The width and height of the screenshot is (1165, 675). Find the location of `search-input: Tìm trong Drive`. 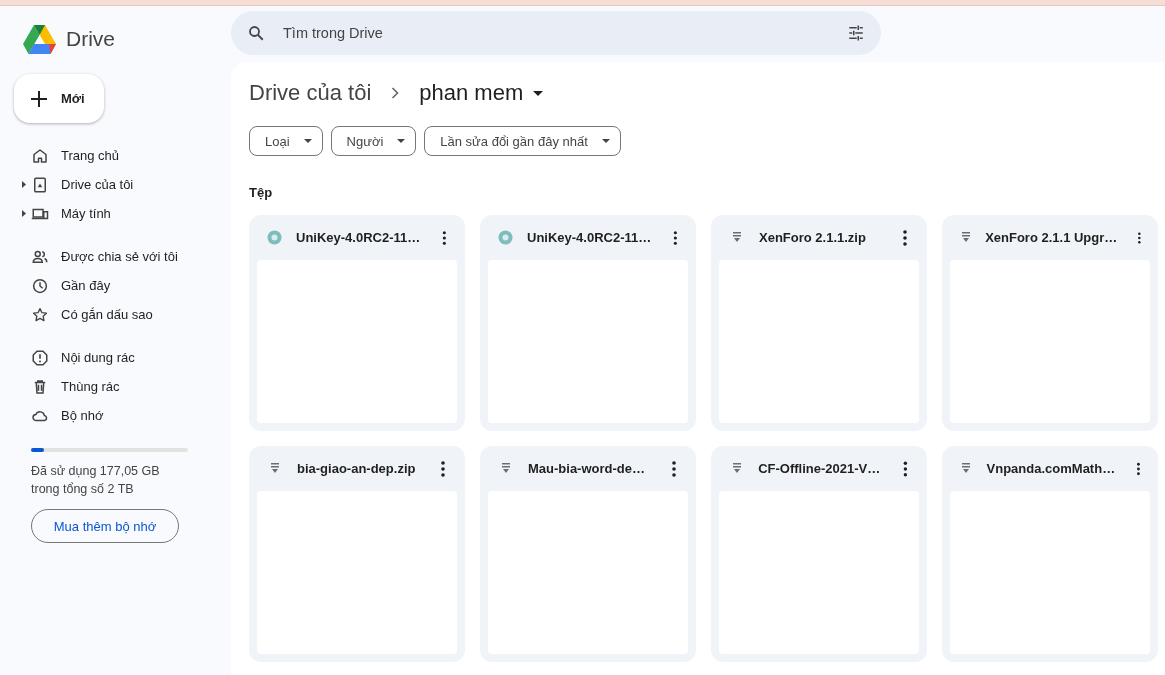

search-input: Tìm trong Drive is located at coordinates (564, 33).